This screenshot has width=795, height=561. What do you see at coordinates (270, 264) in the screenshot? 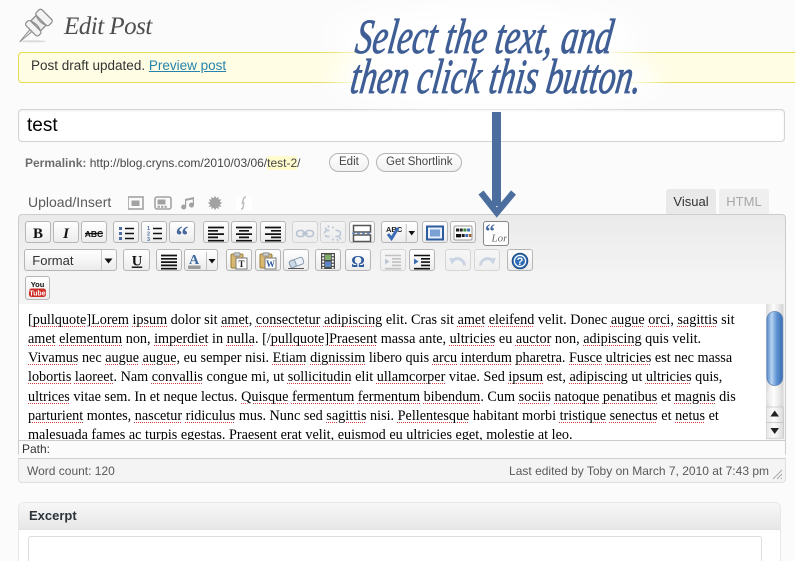
I see `svg-text: W` at bounding box center [270, 264].